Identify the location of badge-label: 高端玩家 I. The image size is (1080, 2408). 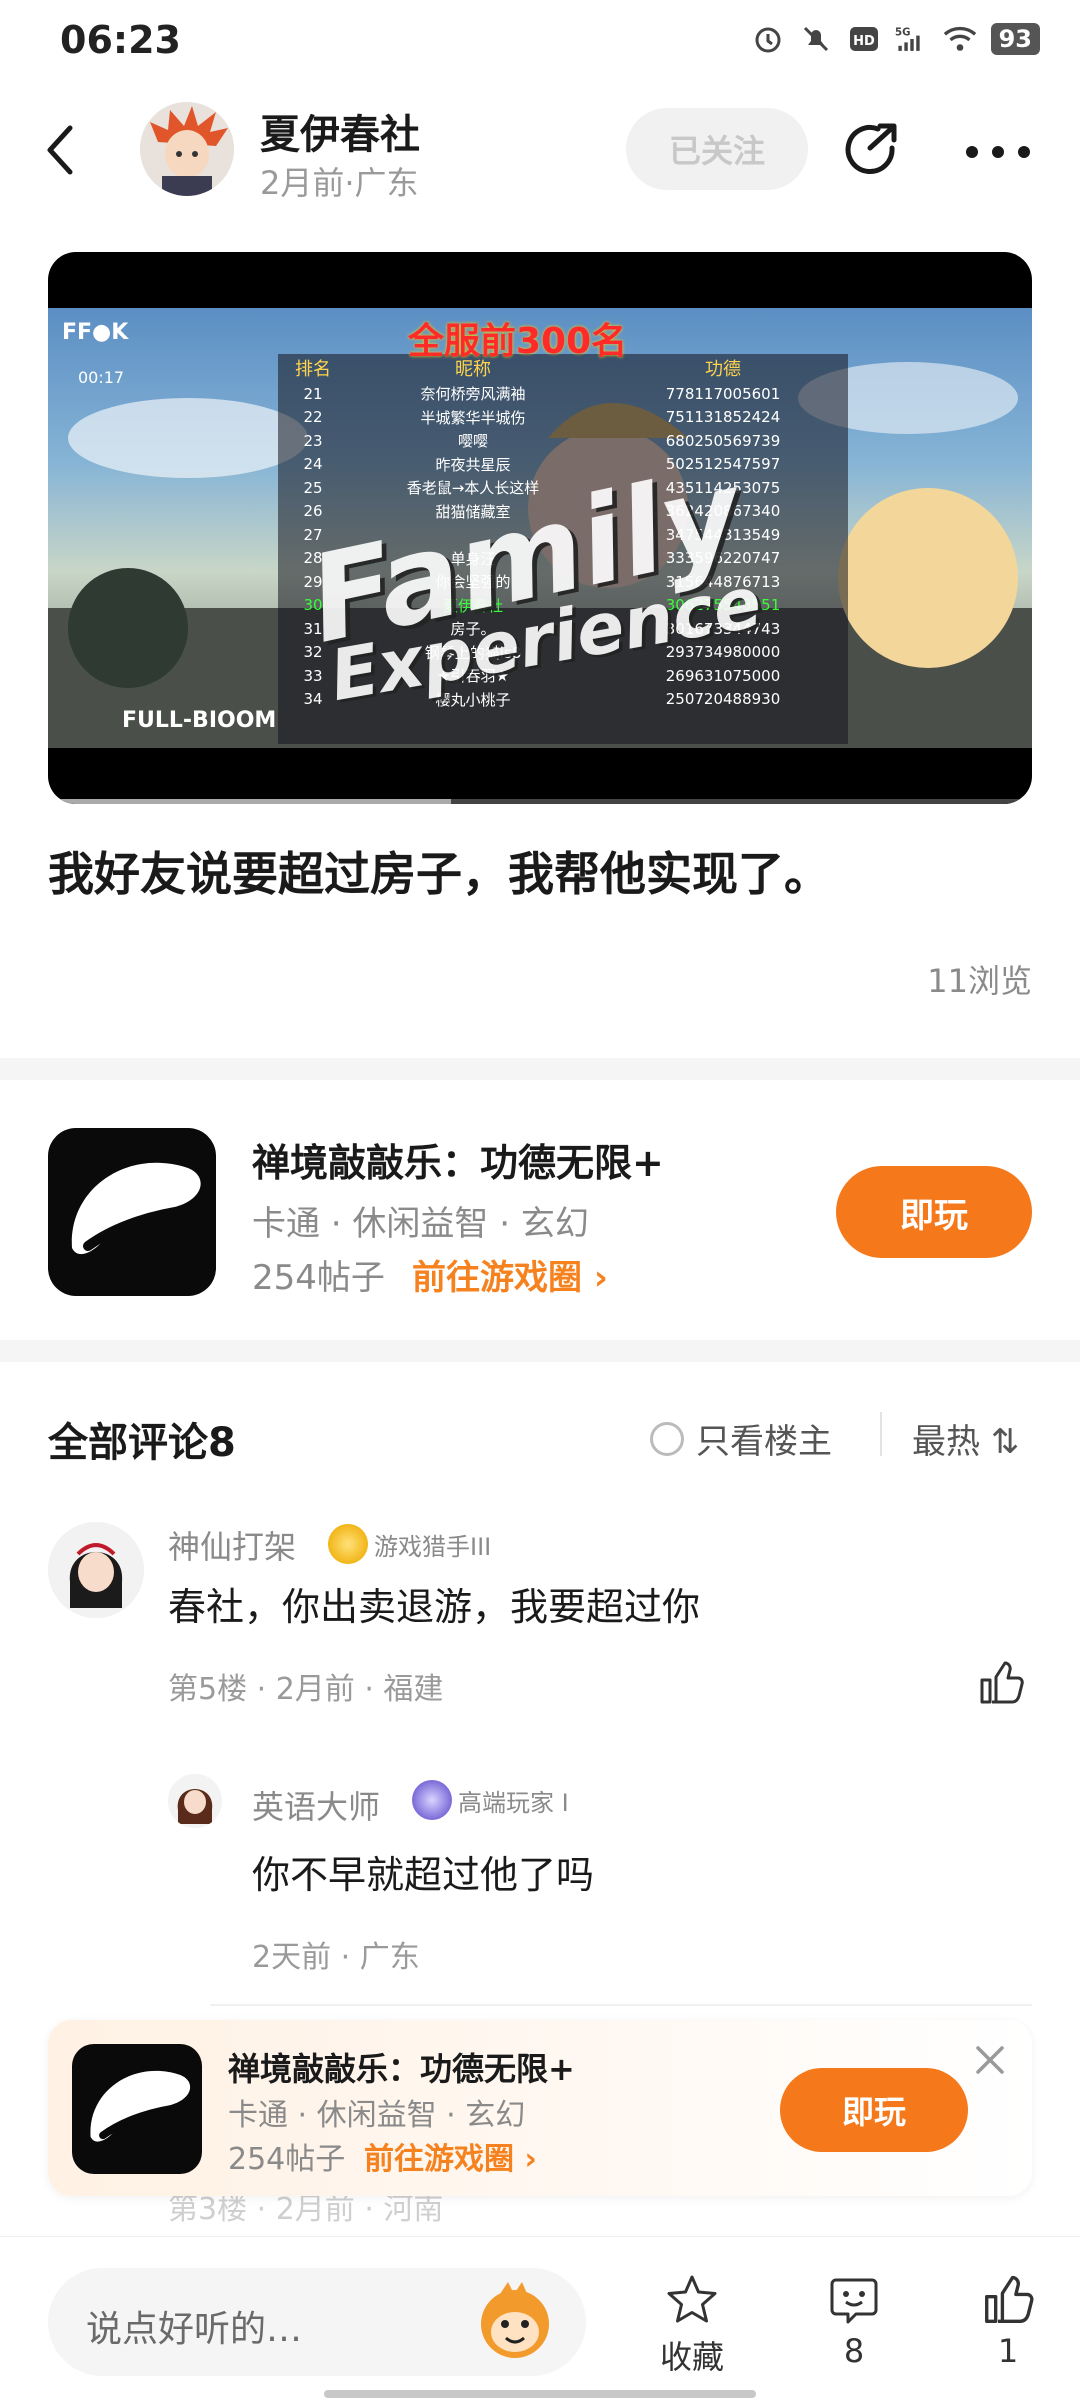
(513, 1802).